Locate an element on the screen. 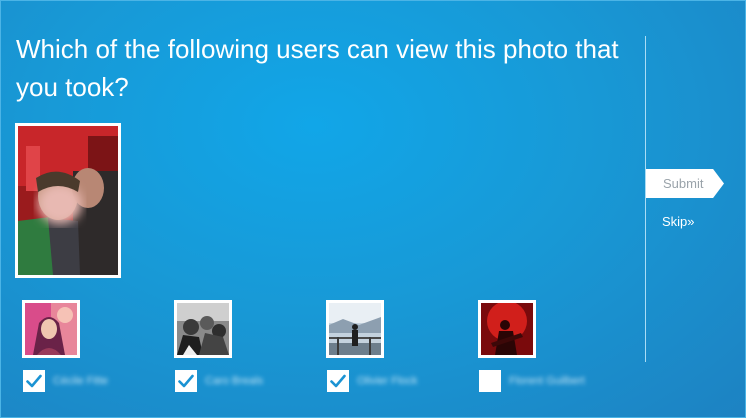  user-choice: Florent Guilbert is located at coordinates (531, 381).